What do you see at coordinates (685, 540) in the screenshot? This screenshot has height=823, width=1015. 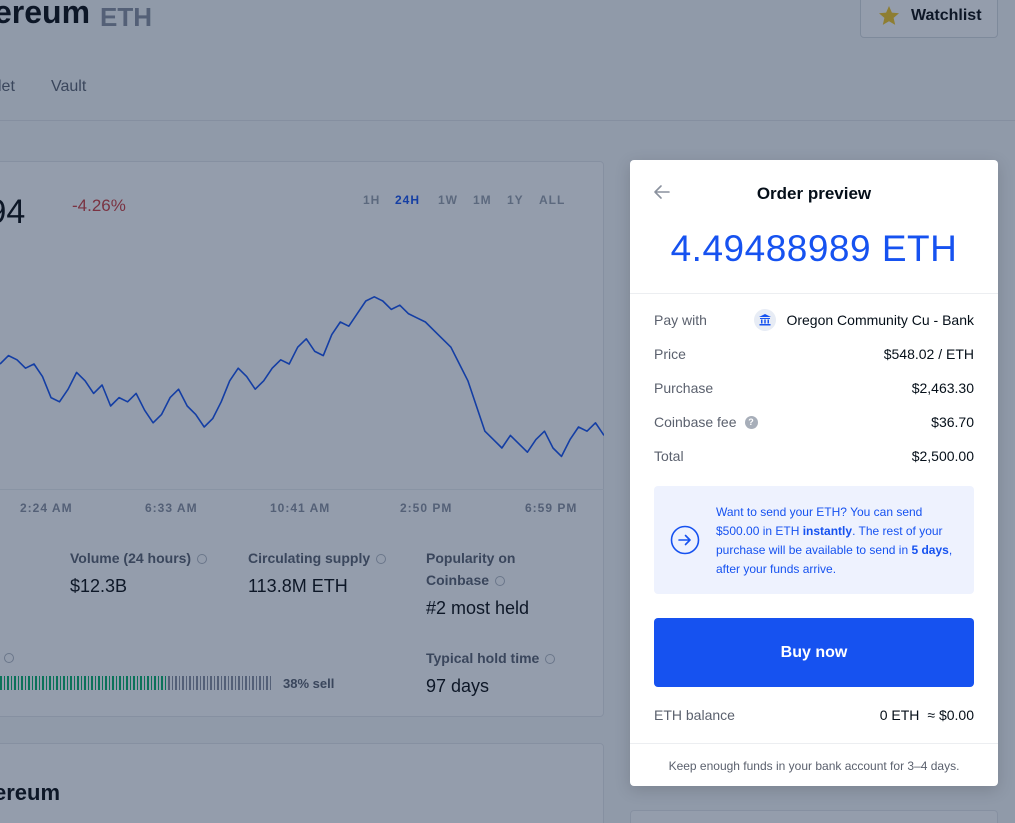 I see `arrow-right-circle-icon` at bounding box center [685, 540].